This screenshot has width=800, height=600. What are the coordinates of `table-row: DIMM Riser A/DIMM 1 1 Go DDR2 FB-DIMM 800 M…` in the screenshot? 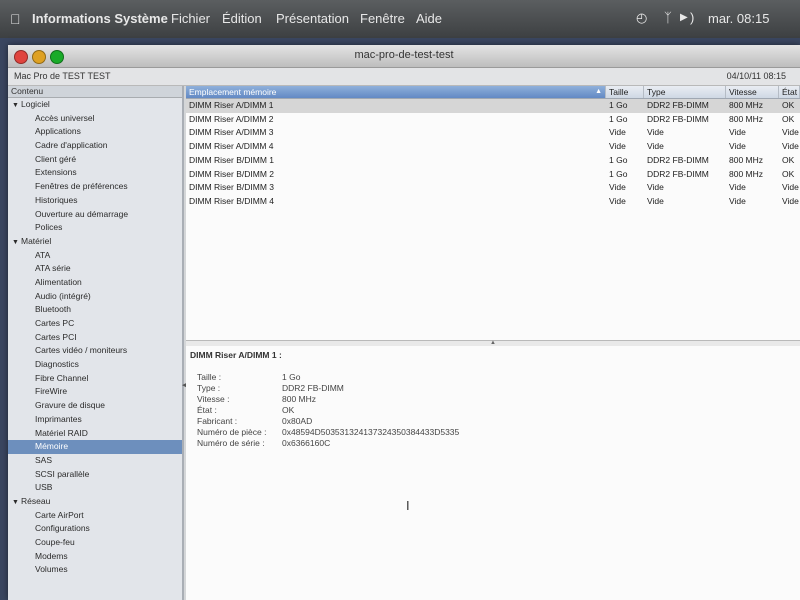 It's located at (493, 106).